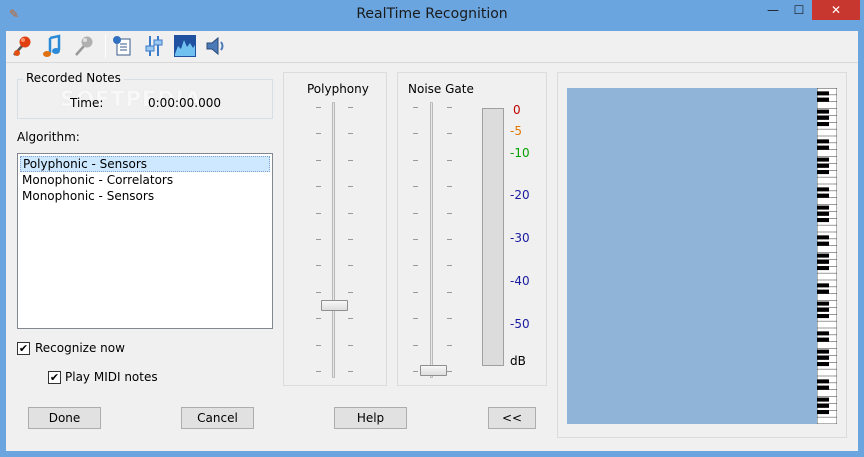 The image size is (864, 457). What do you see at coordinates (23, 348) in the screenshot?
I see `recognize-now-checkbox: ✔` at bounding box center [23, 348].